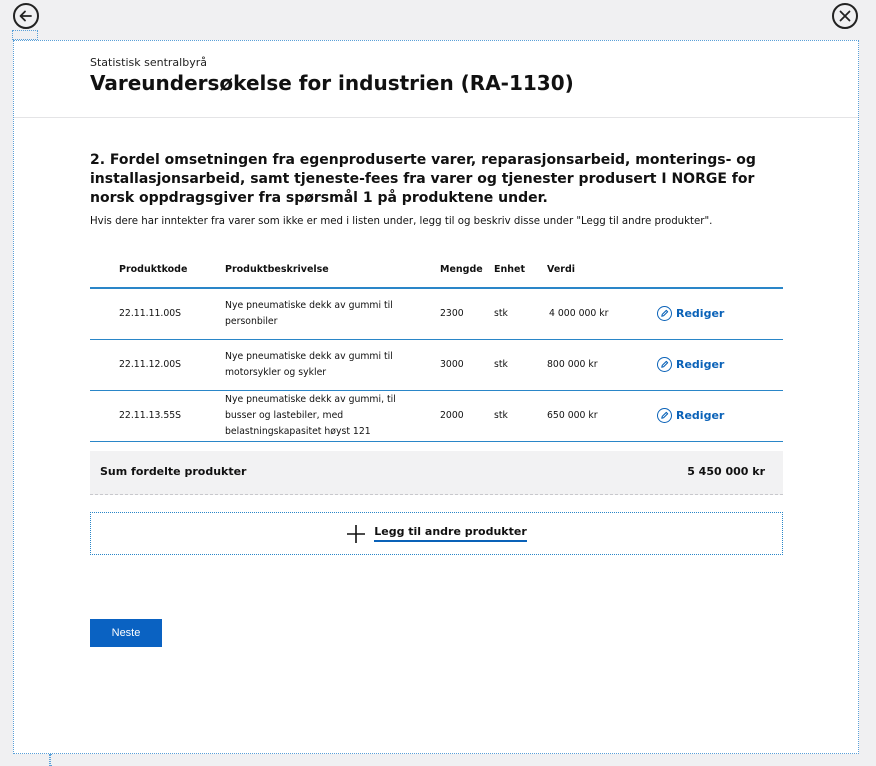  I want to click on organization-name: Statistisk sentralbyrå, so click(148, 62).